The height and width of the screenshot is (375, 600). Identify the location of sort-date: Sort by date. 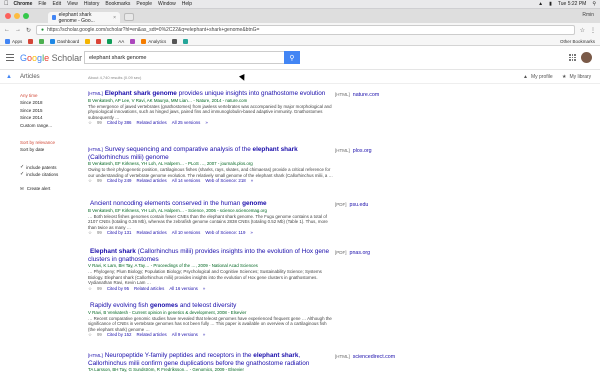
(50, 149).